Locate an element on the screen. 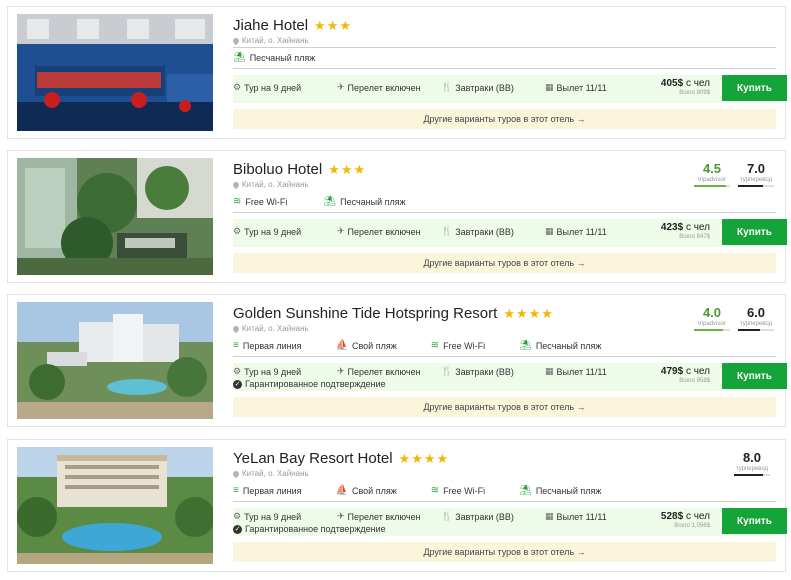 The image size is (791, 580). tour-departure-text: Вылет 11/11 is located at coordinates (581, 371).